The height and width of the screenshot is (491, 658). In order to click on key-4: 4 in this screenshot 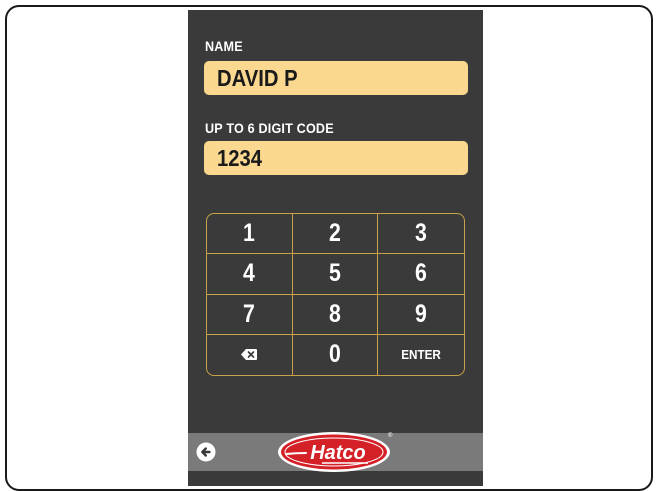, I will do `click(250, 274)`.